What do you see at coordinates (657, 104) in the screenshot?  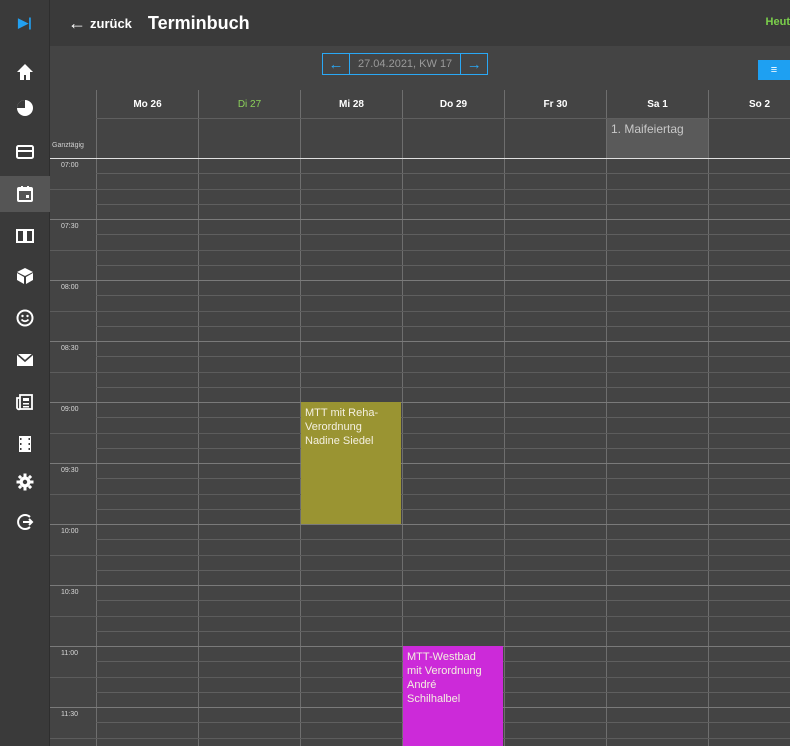 I see `day-header-5: Sa 1` at bounding box center [657, 104].